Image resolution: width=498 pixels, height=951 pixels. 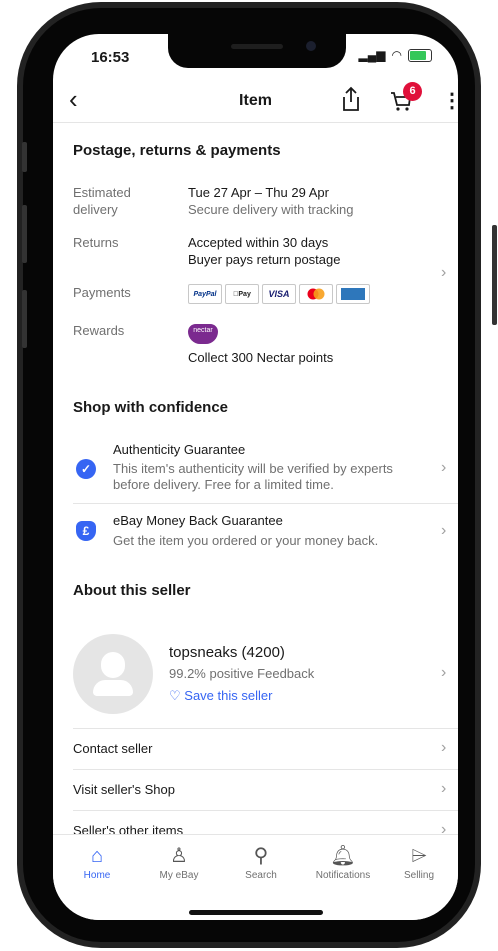 What do you see at coordinates (24, 319) in the screenshot?
I see `volume-down-button` at bounding box center [24, 319].